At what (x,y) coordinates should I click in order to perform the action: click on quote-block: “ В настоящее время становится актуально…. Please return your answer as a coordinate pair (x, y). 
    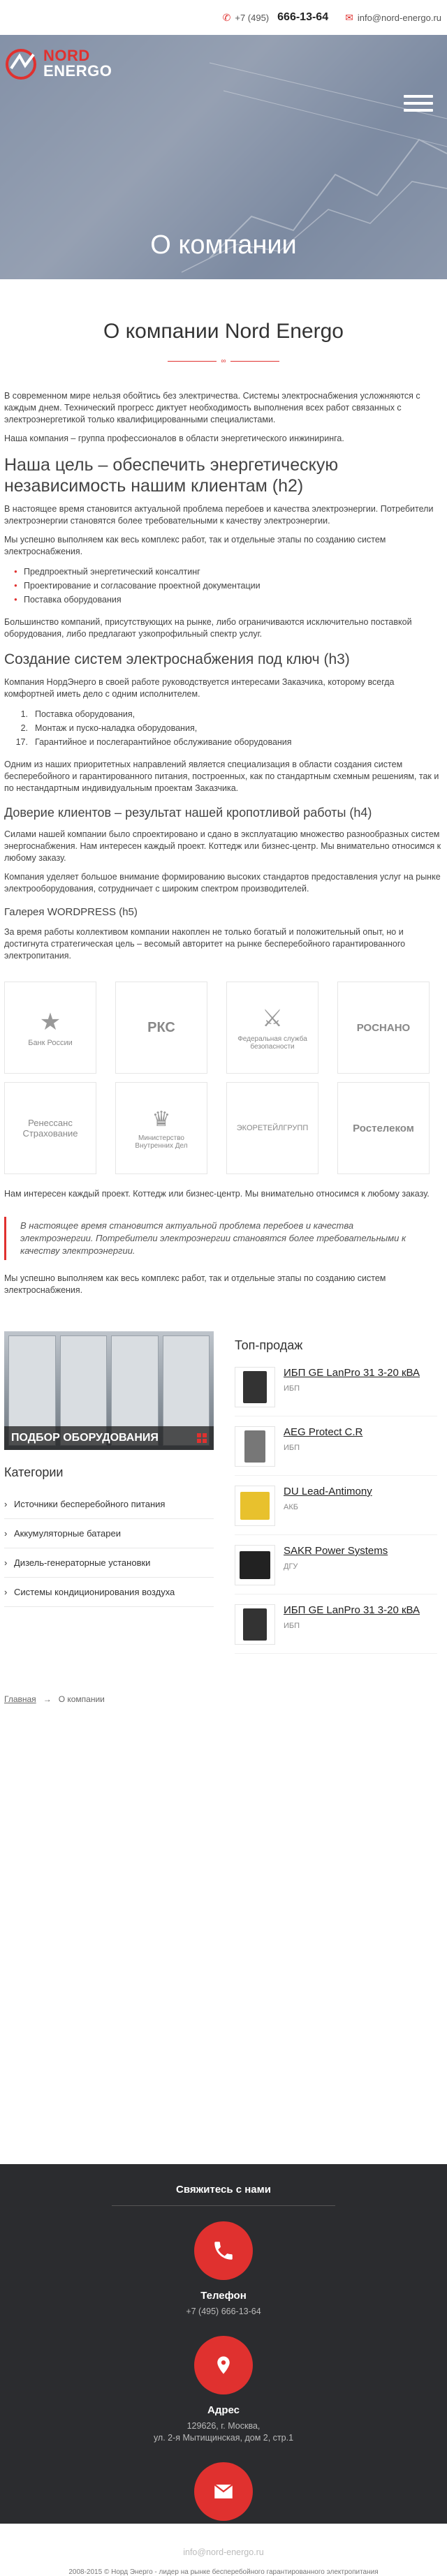
    Looking at the image, I should click on (223, 1238).